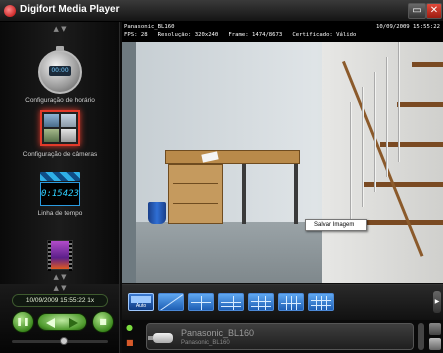 Image resolution: width=443 pixels, height=353 pixels. Describe the element at coordinates (201, 302) in the screenshot. I see `layout-2x2-button` at that location.